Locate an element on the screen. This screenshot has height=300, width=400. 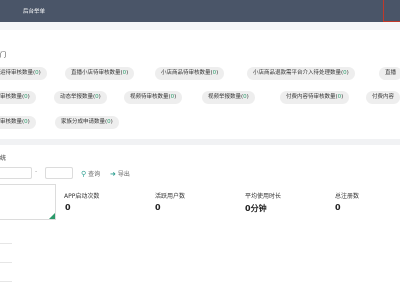
stats-card-selected is located at coordinates (28, 202).